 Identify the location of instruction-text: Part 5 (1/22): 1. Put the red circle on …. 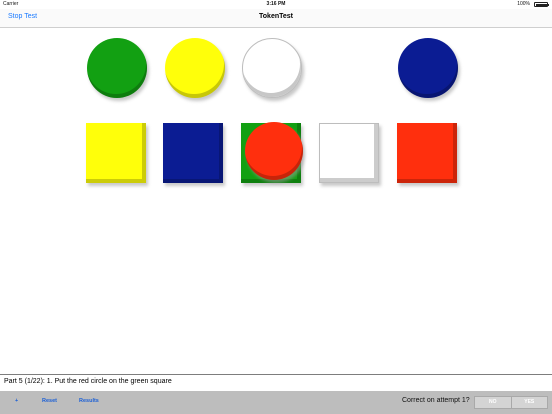
(88, 381).